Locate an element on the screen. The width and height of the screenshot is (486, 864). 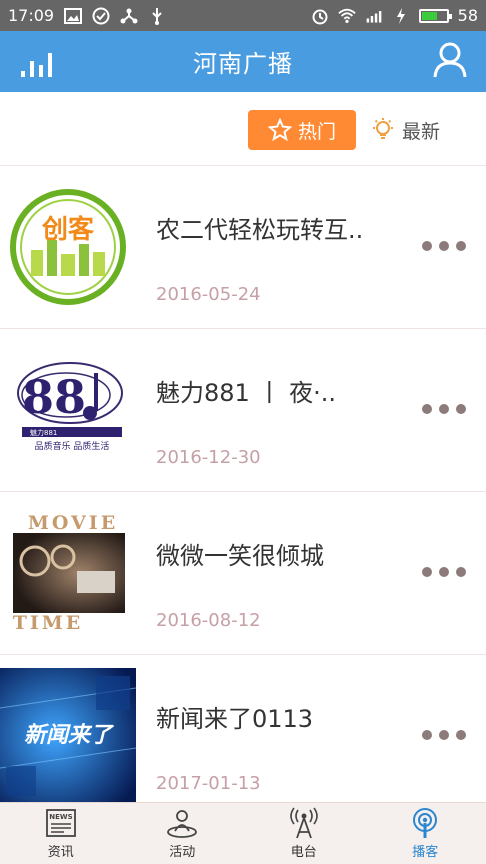
page-title: 河南广播 is located at coordinates (243, 64).